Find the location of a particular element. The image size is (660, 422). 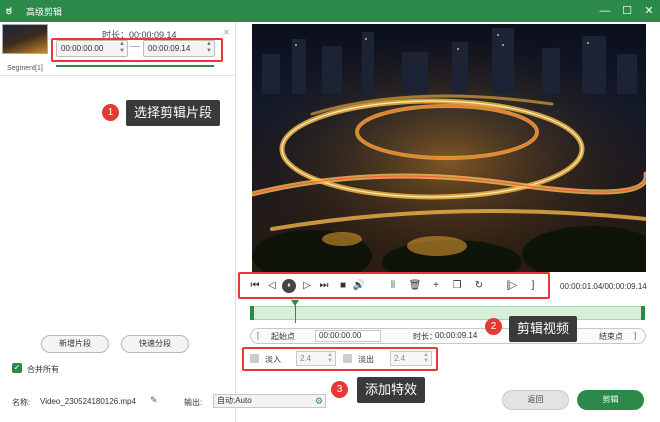

playback-time-readout: 00:00:01.04/00:00:09.14 is located at coordinates (603, 286).